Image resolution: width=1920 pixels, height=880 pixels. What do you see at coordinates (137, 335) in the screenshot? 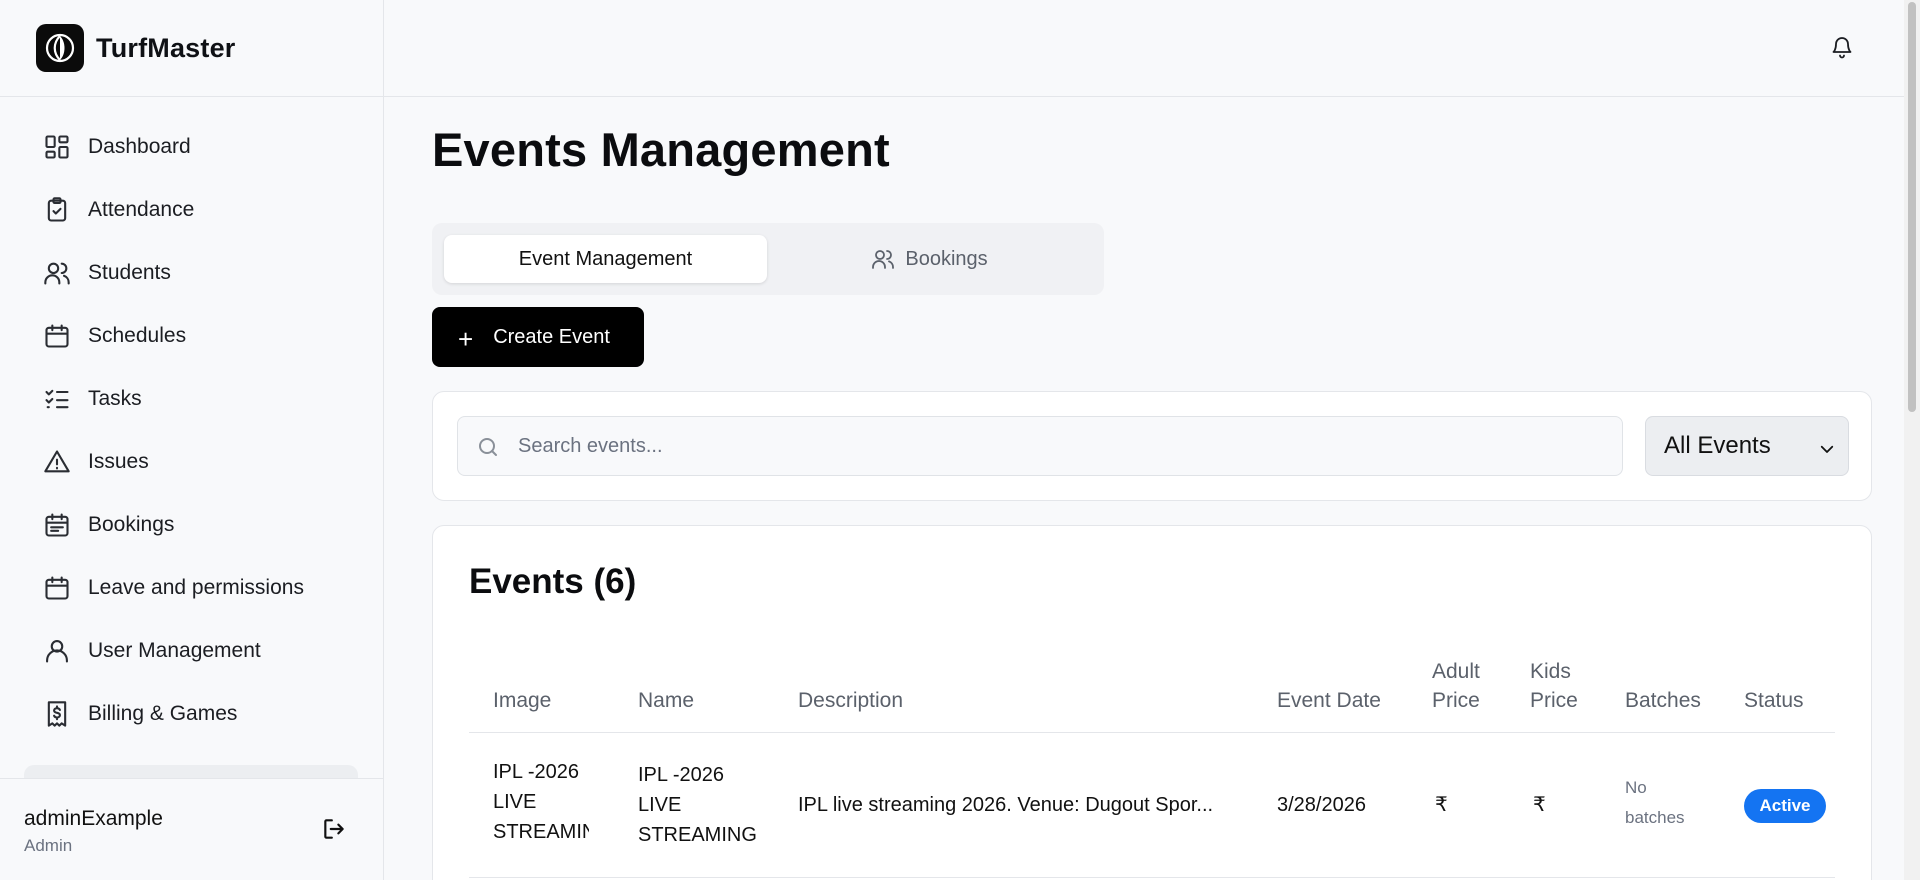
I see `sidebar-item-label: Schedules` at bounding box center [137, 335].